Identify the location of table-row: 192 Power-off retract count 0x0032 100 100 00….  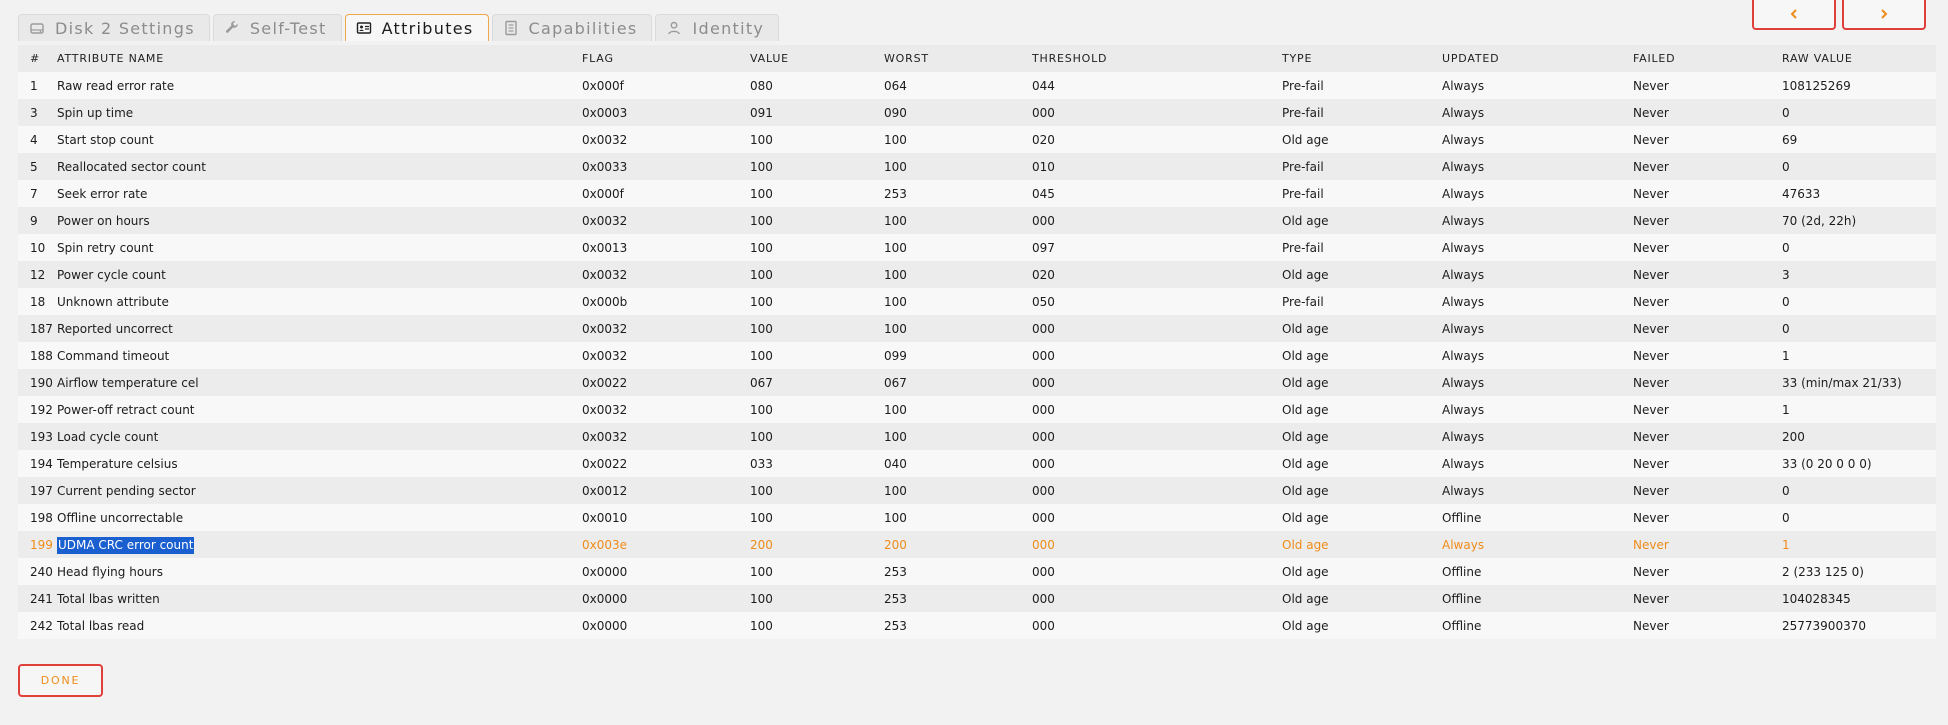
(977, 409).